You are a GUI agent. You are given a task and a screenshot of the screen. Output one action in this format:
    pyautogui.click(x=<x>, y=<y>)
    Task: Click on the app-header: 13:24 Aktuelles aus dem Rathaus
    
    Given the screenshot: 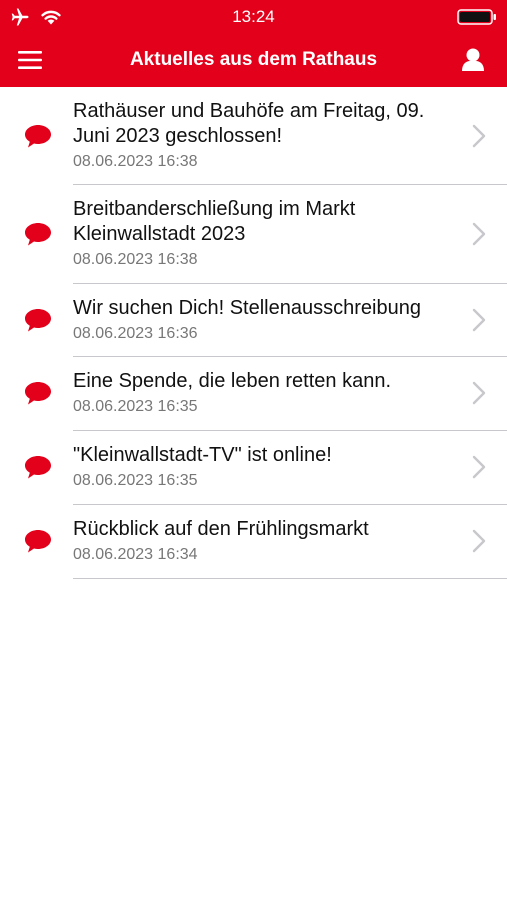 What is the action you would take?
    pyautogui.click(x=253, y=43)
    